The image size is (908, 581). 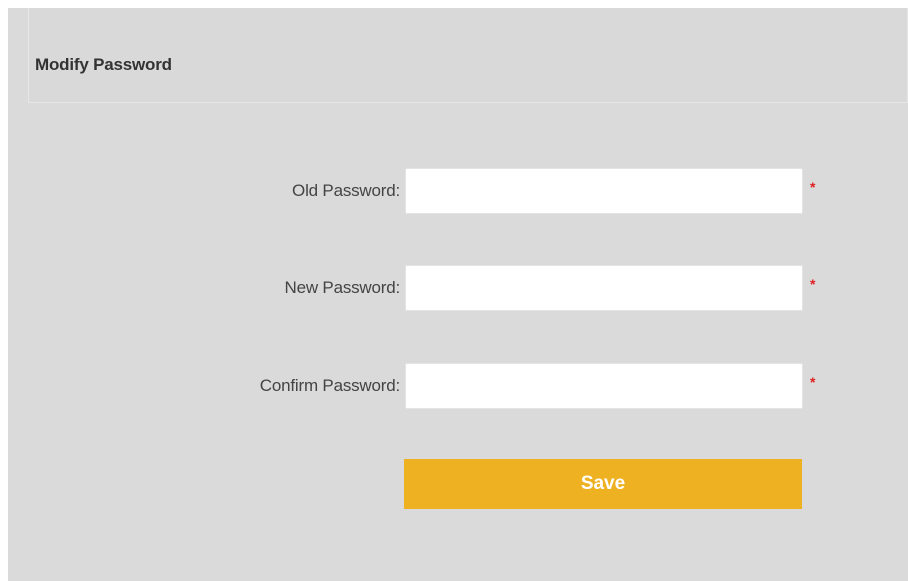 I want to click on new-password-row: New Password: *, so click(x=458, y=288).